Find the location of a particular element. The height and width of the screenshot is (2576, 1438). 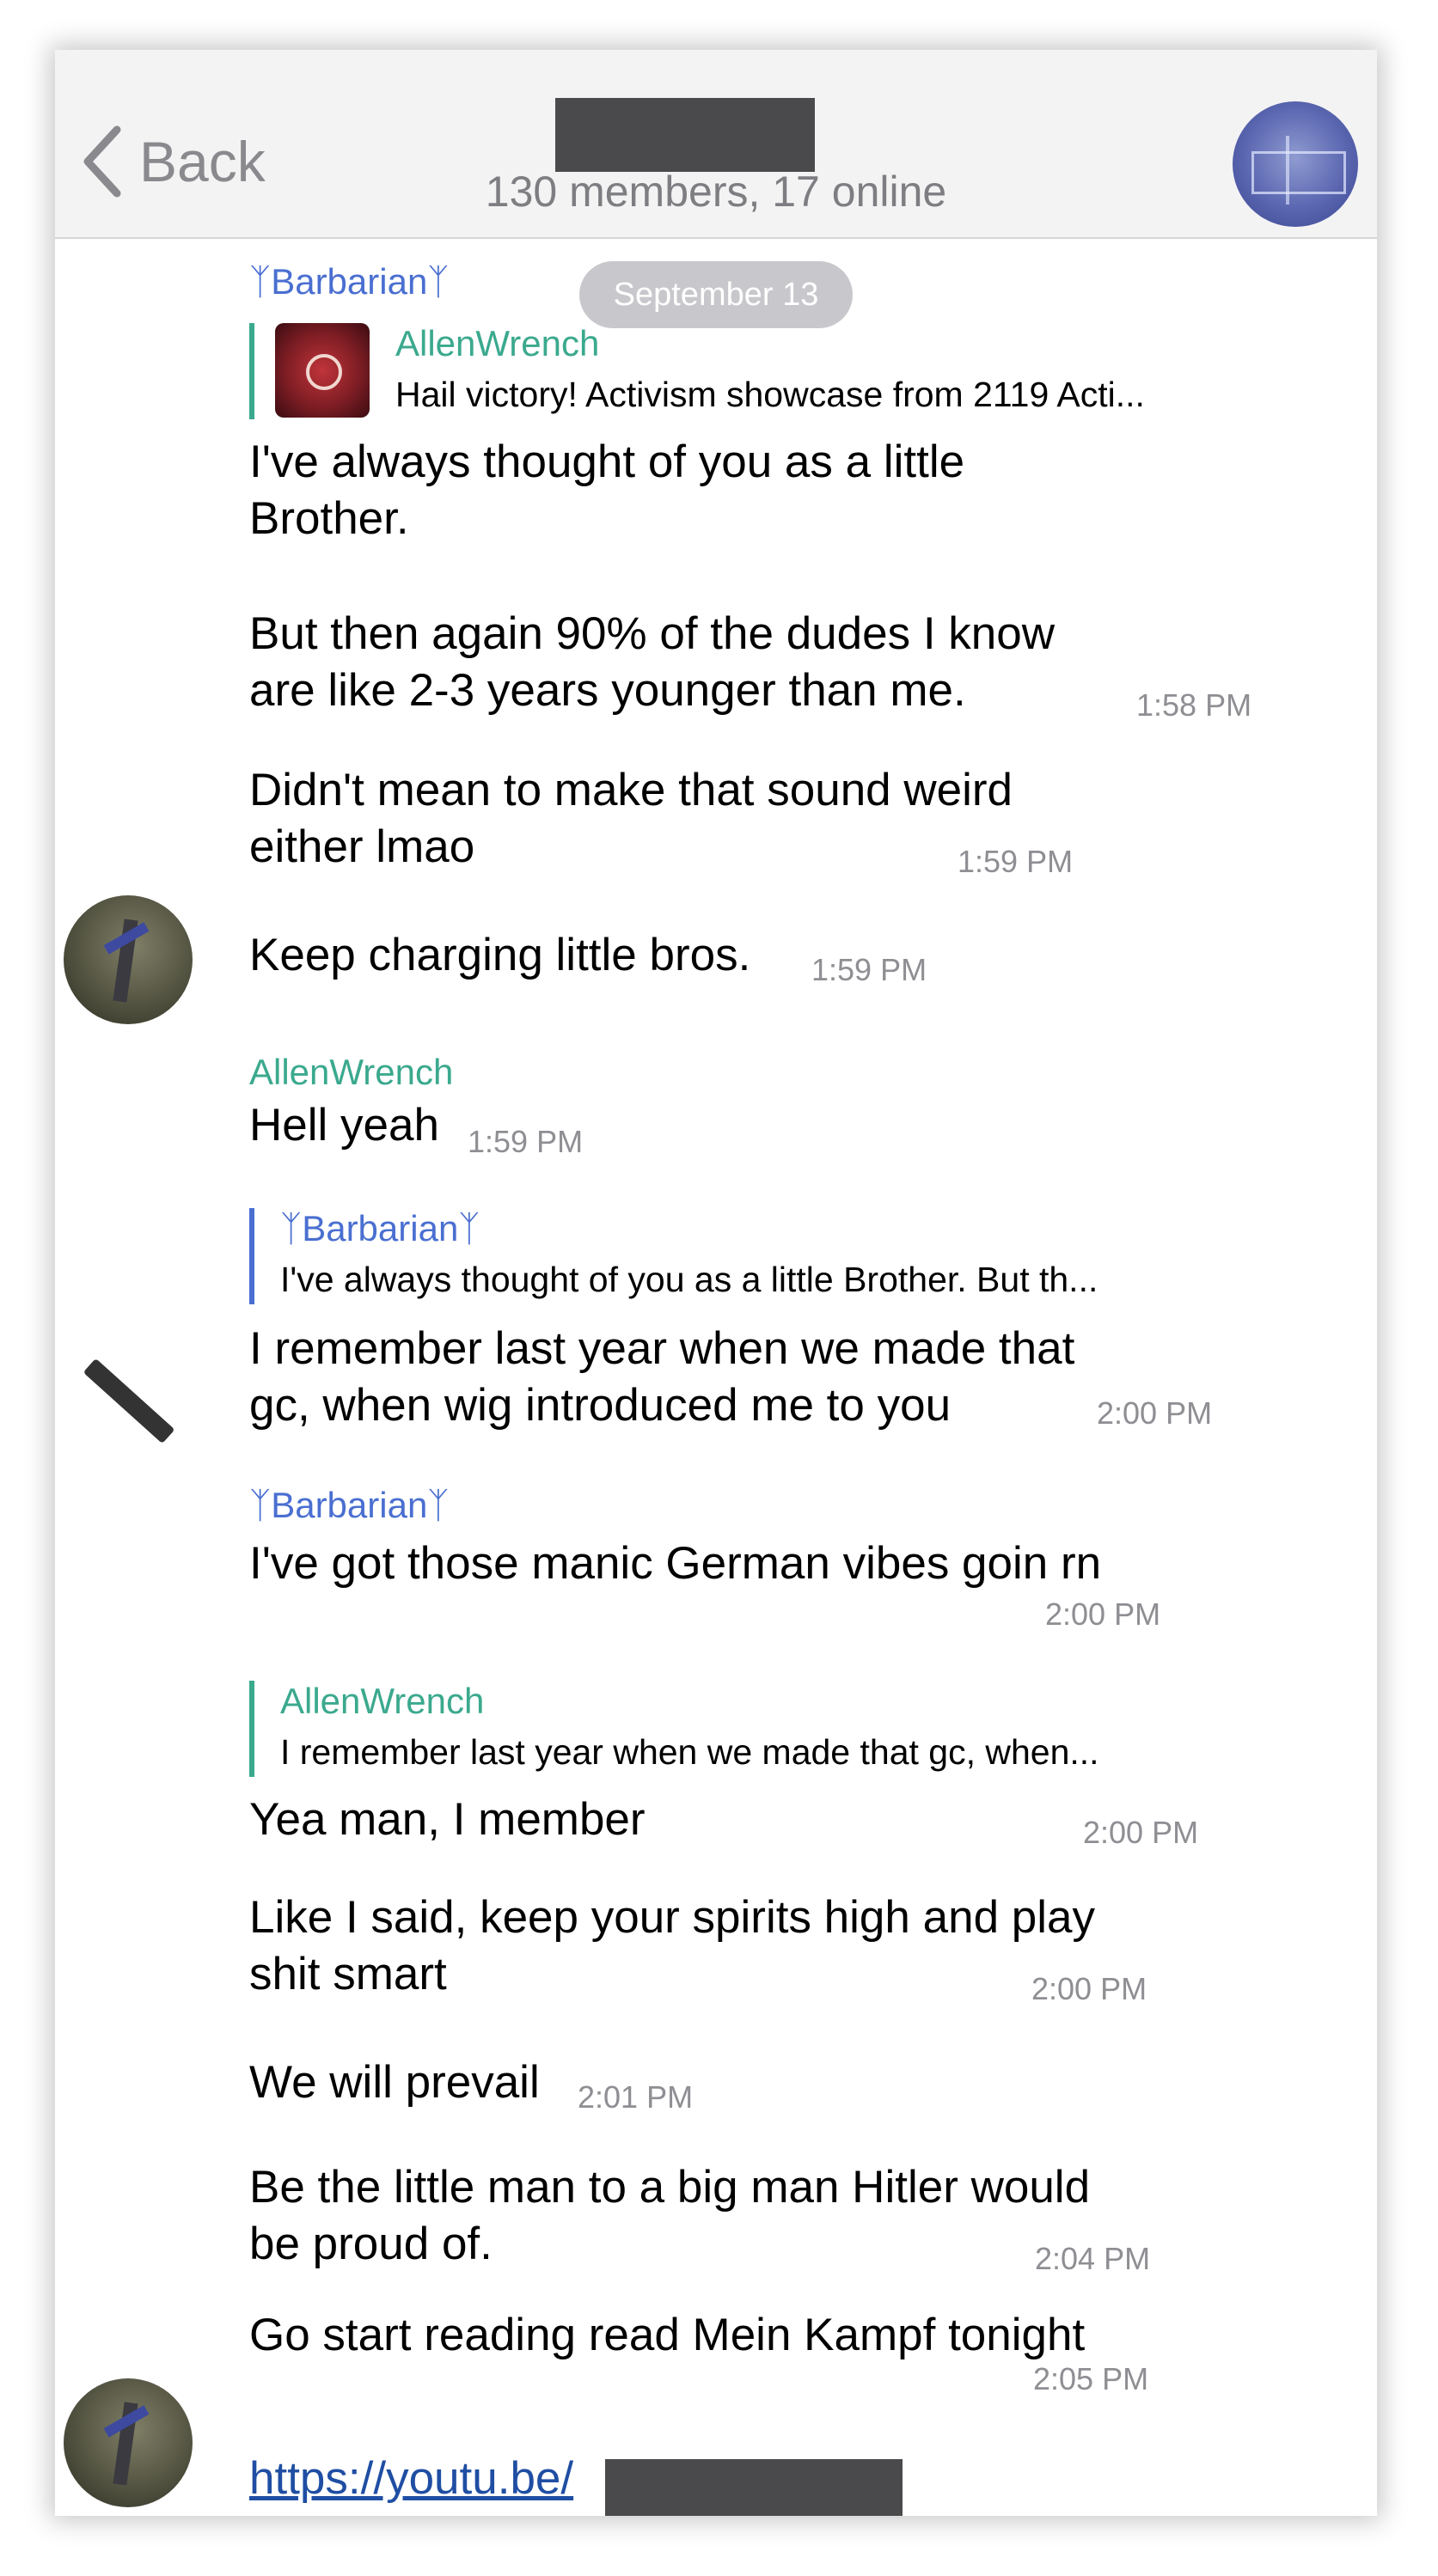

message-text: But then again 90% of the dudes I know is located at coordinates (652, 633).